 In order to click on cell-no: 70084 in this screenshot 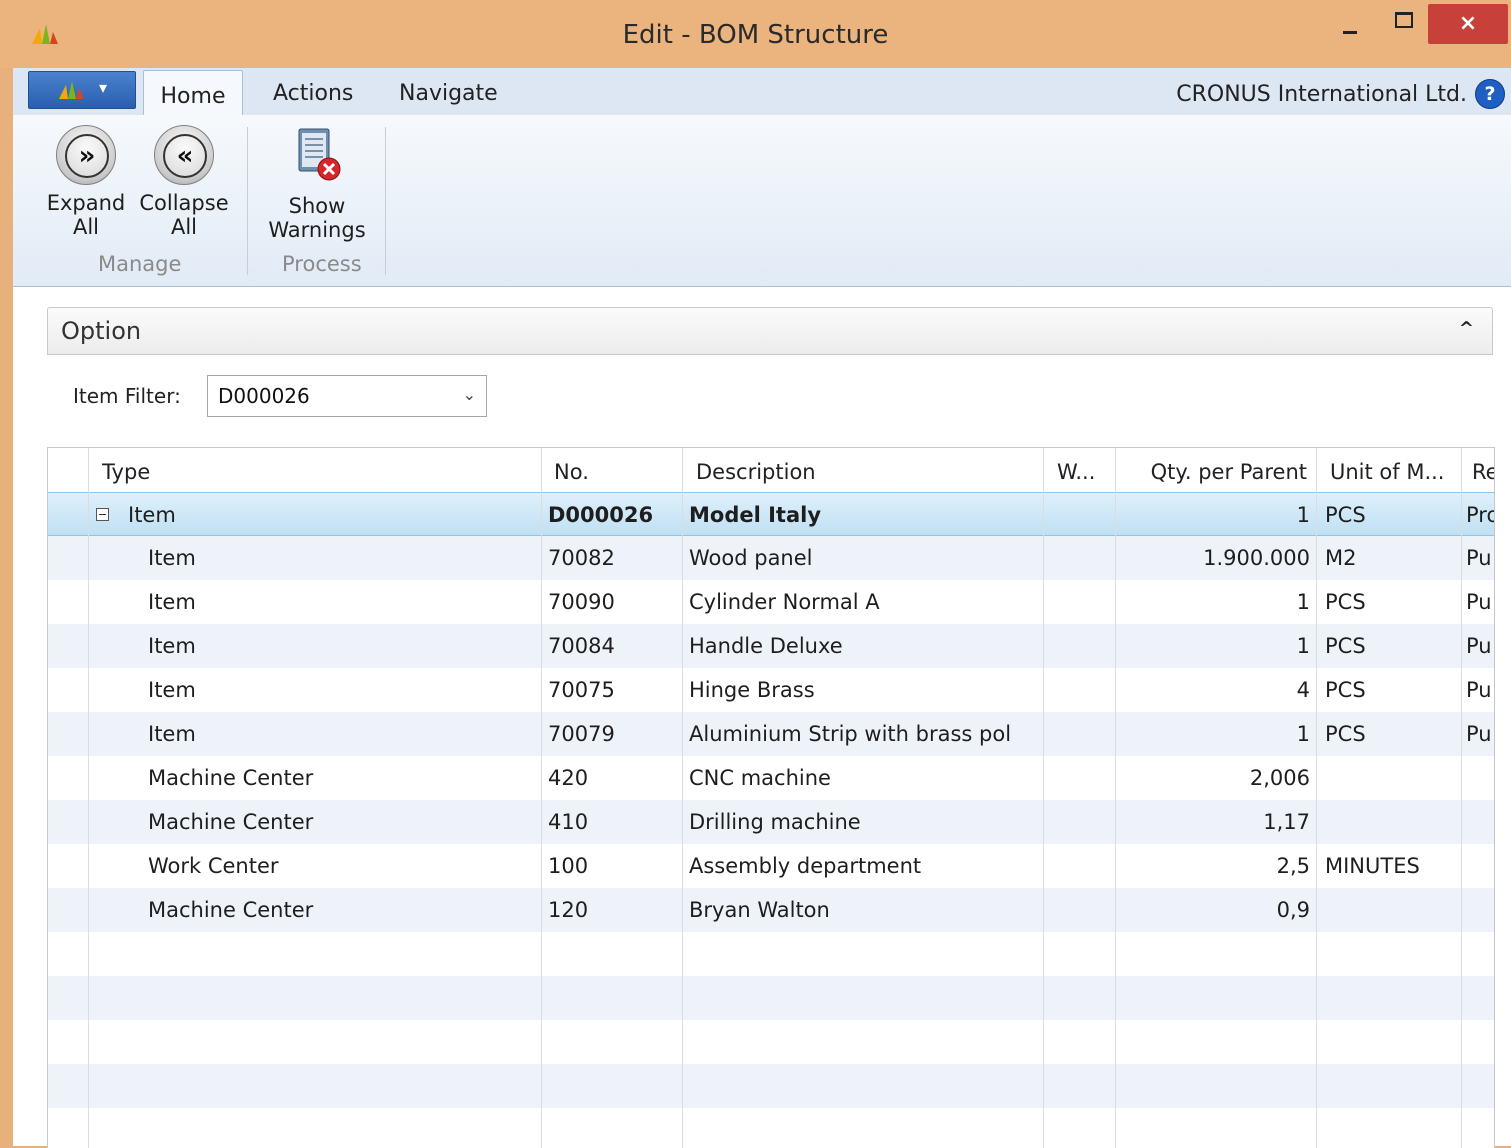, I will do `click(581, 646)`.